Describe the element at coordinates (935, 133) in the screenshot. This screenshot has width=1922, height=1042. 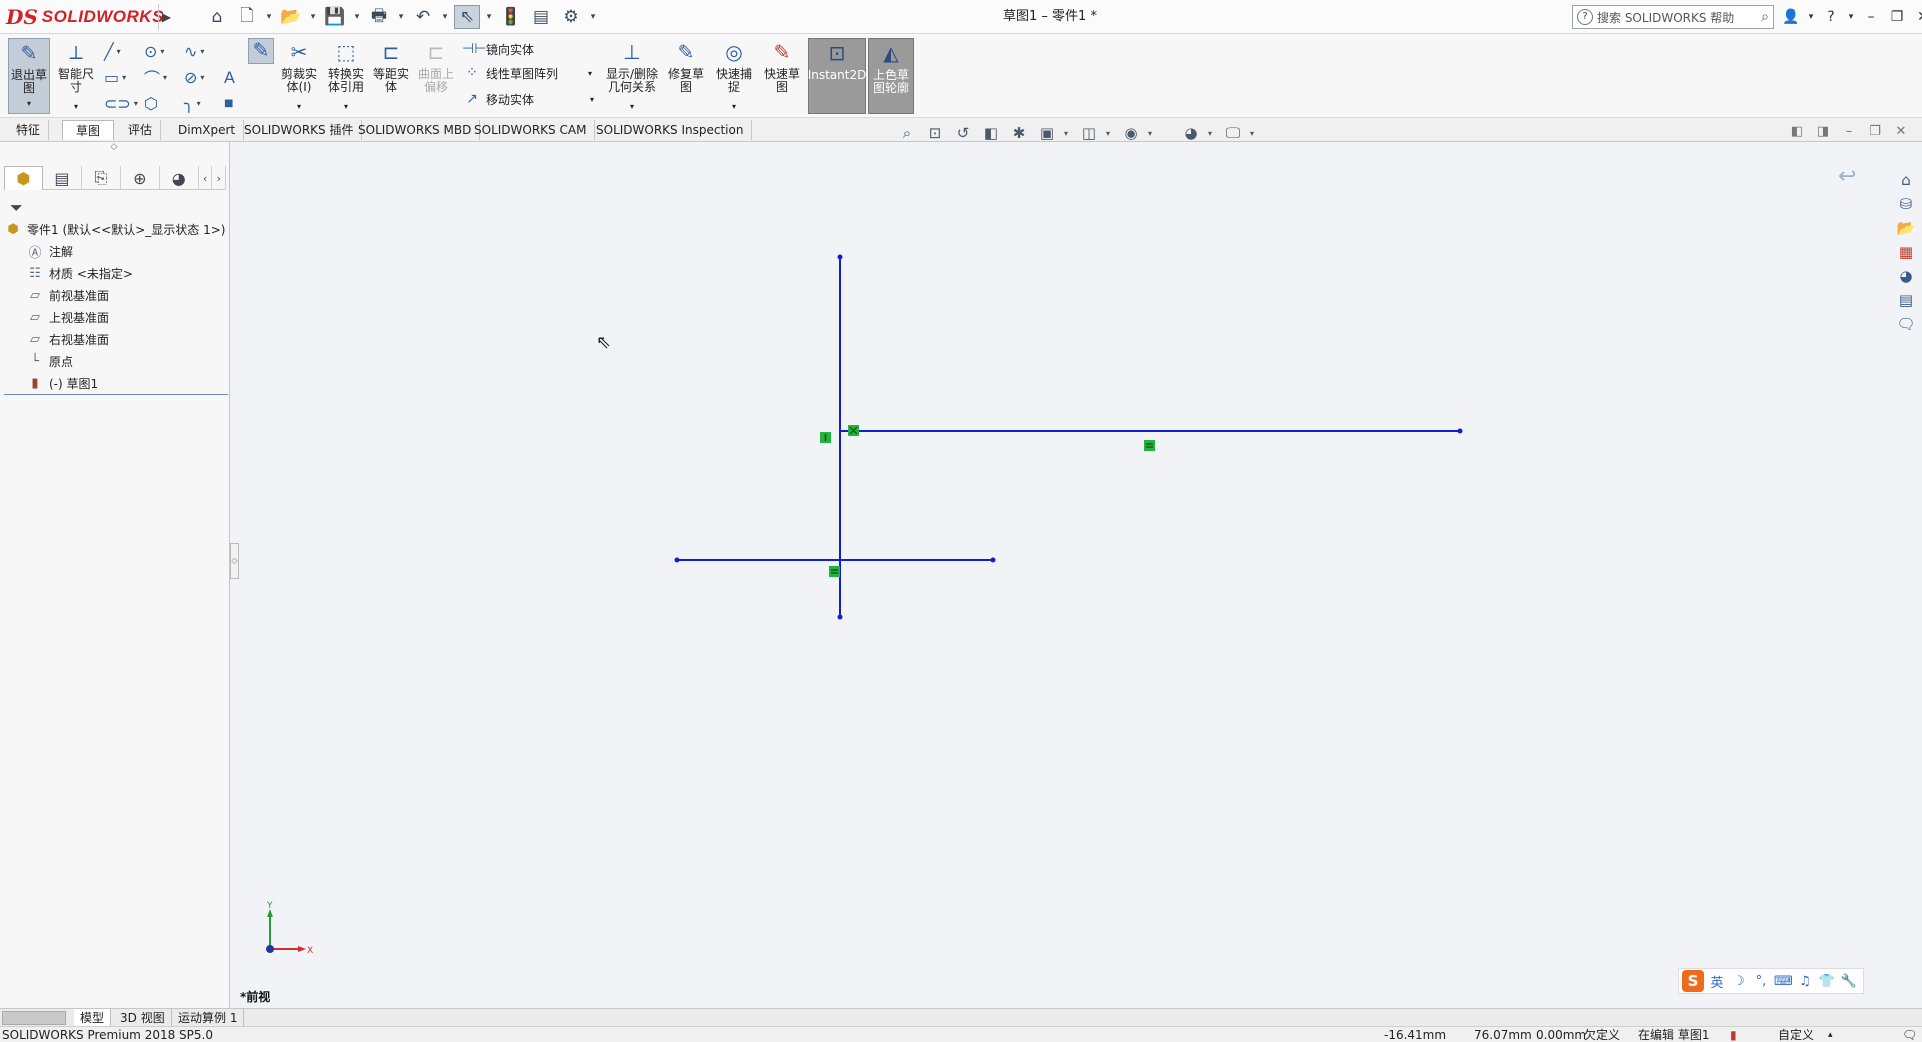
I see `zoom-to-area-icon: ⊡` at that location.